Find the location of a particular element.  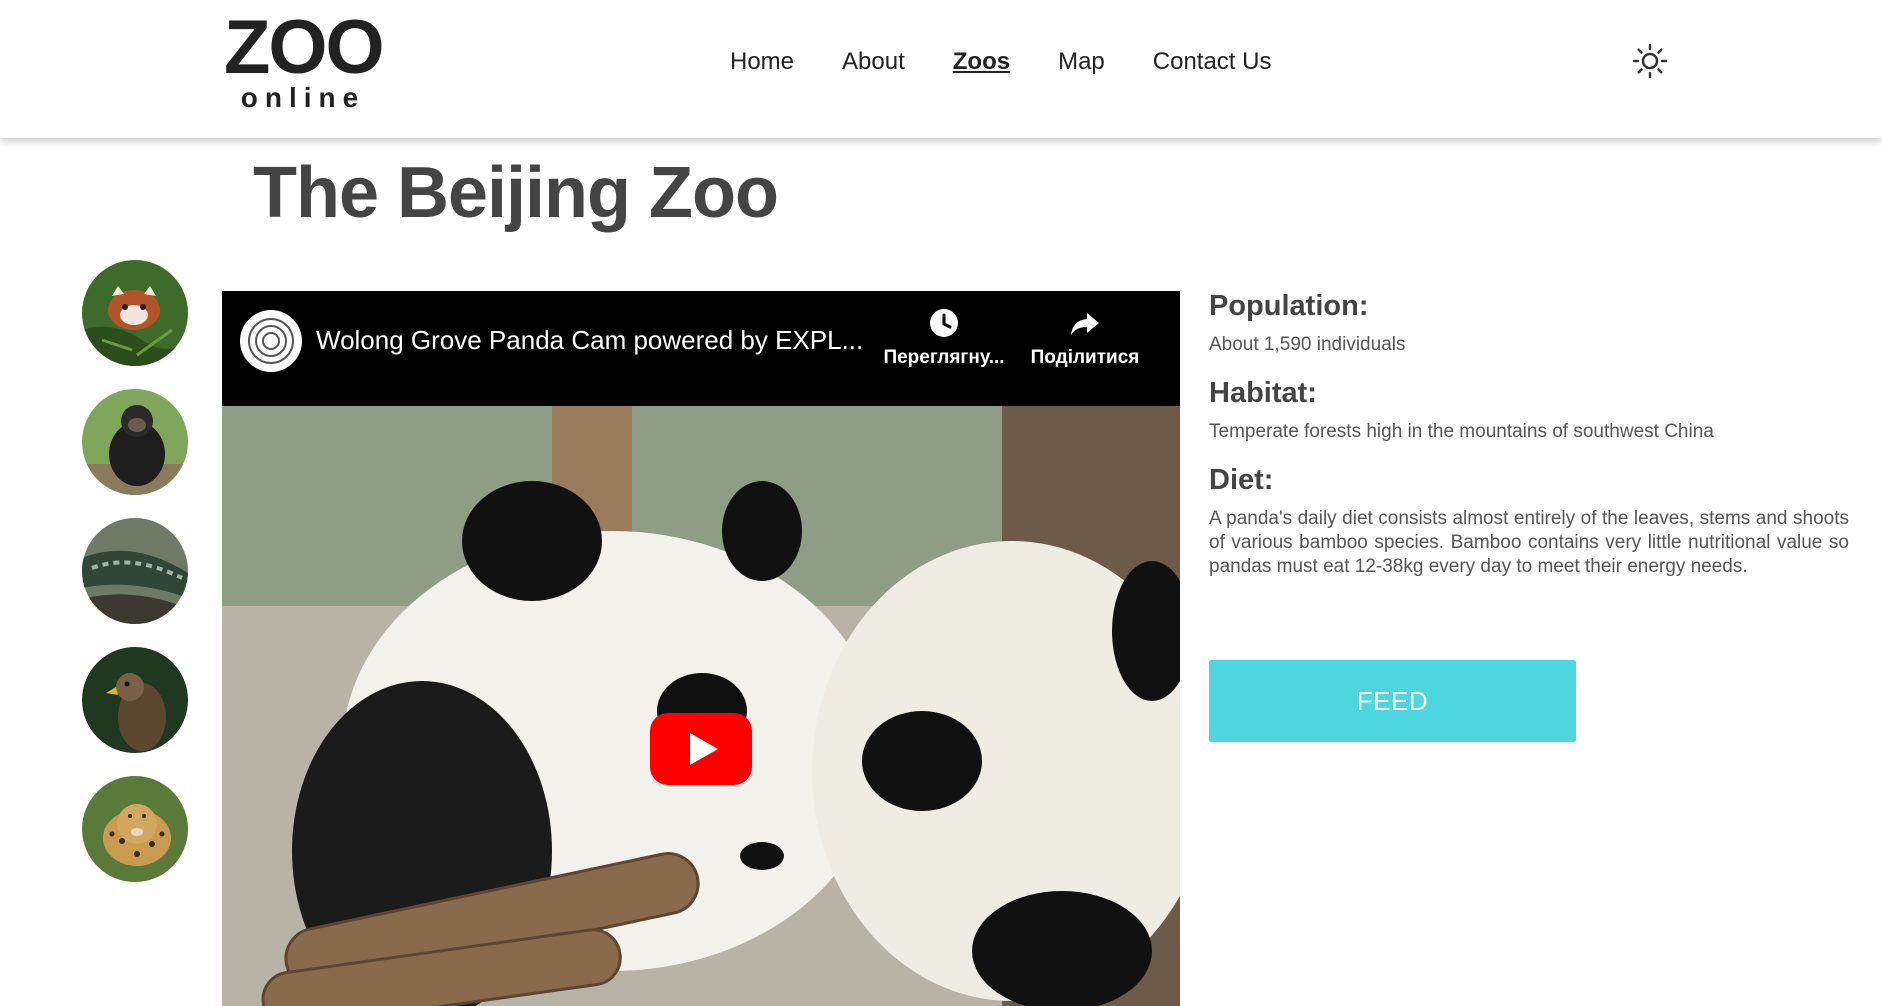

crocodile-avatar is located at coordinates (135, 571).